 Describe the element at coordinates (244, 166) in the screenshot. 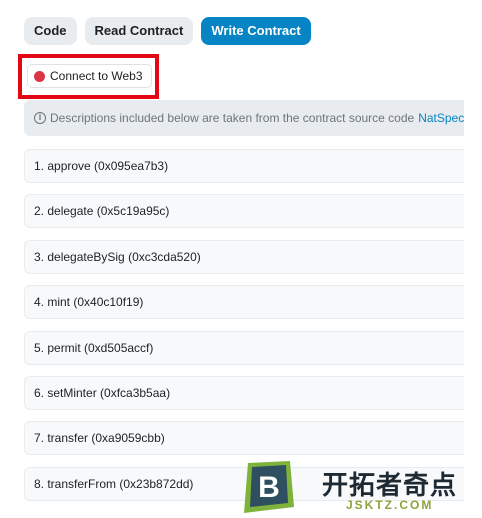

I see `function-item-approve: 1. approve (0x095ea7b3)` at that location.